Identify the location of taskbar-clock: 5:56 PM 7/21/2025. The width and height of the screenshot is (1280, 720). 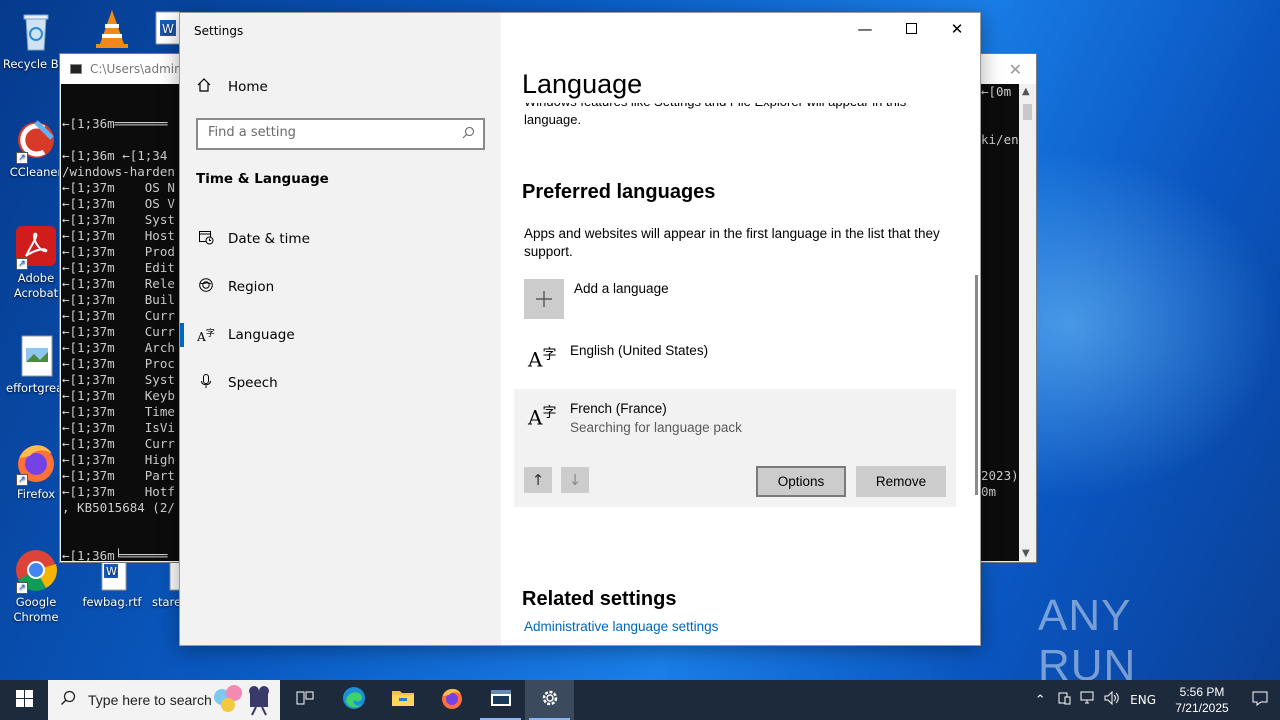
(1202, 700).